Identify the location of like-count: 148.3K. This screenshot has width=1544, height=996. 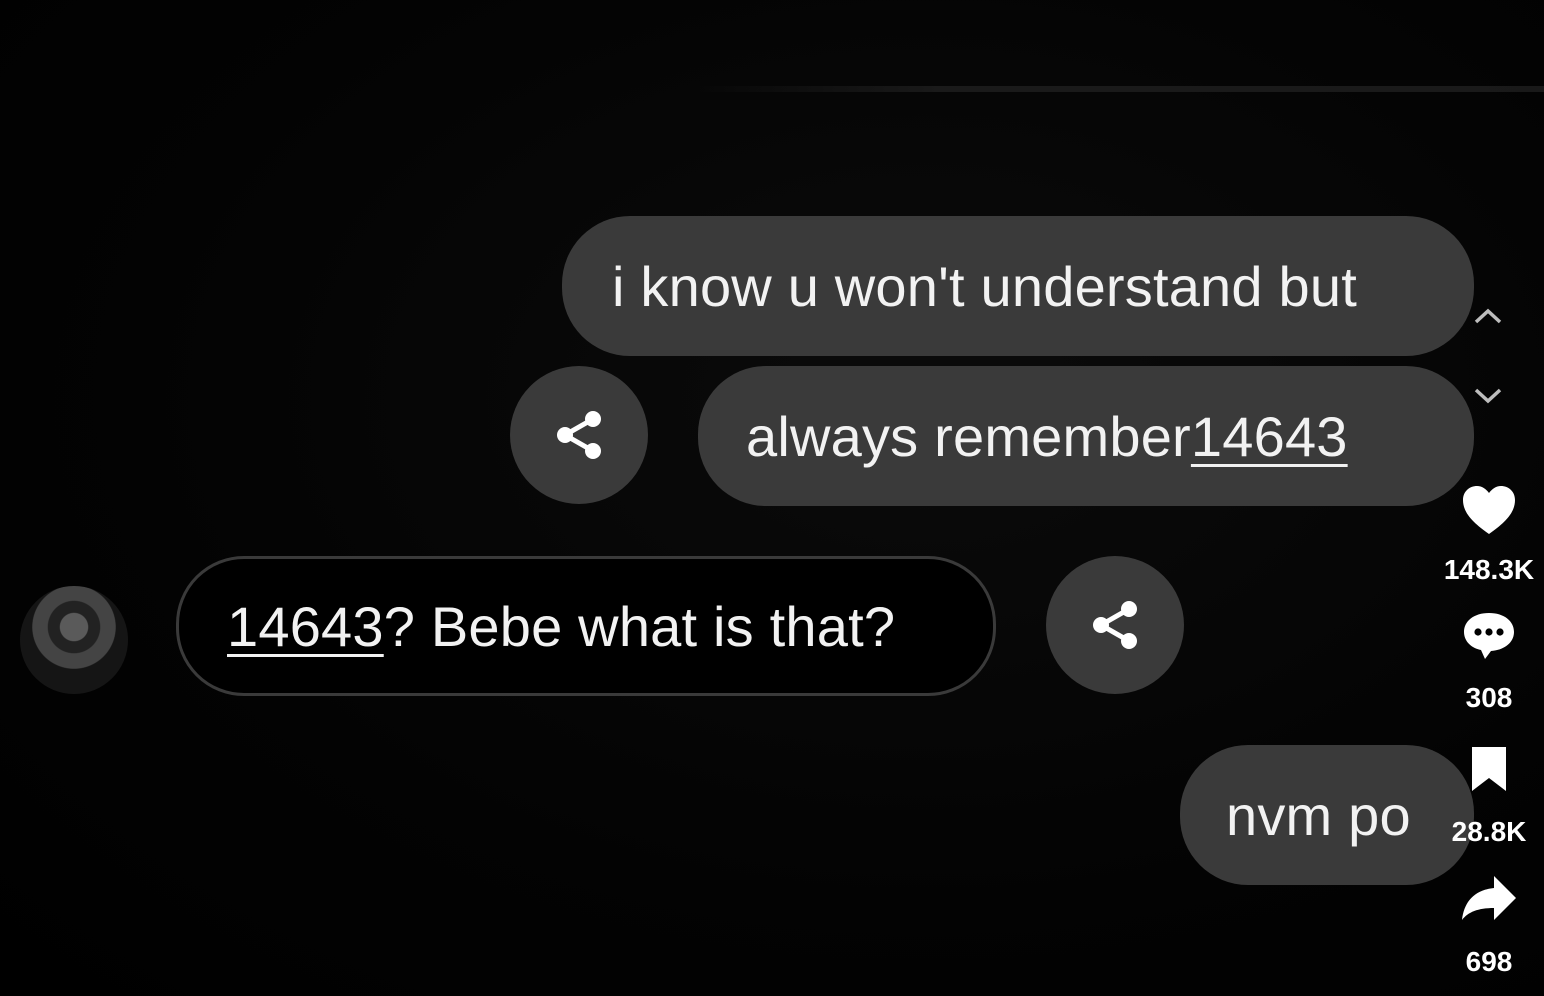
(1489, 569).